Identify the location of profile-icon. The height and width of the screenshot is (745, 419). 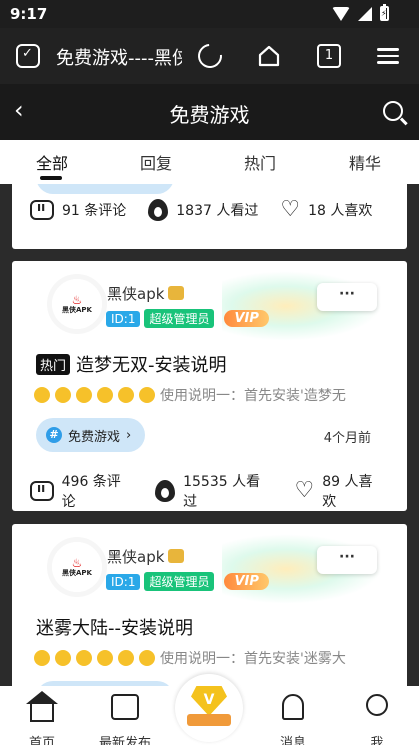
(377, 705).